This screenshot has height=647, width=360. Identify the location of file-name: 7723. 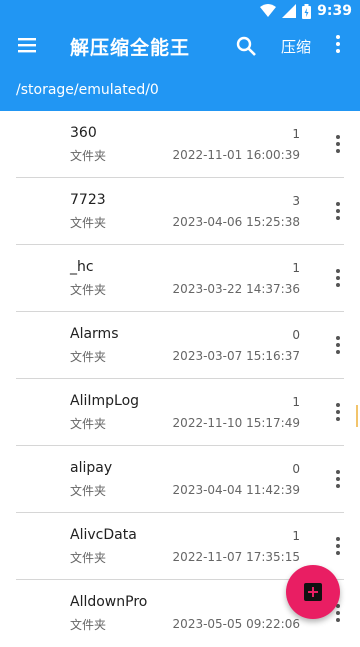
(88, 200).